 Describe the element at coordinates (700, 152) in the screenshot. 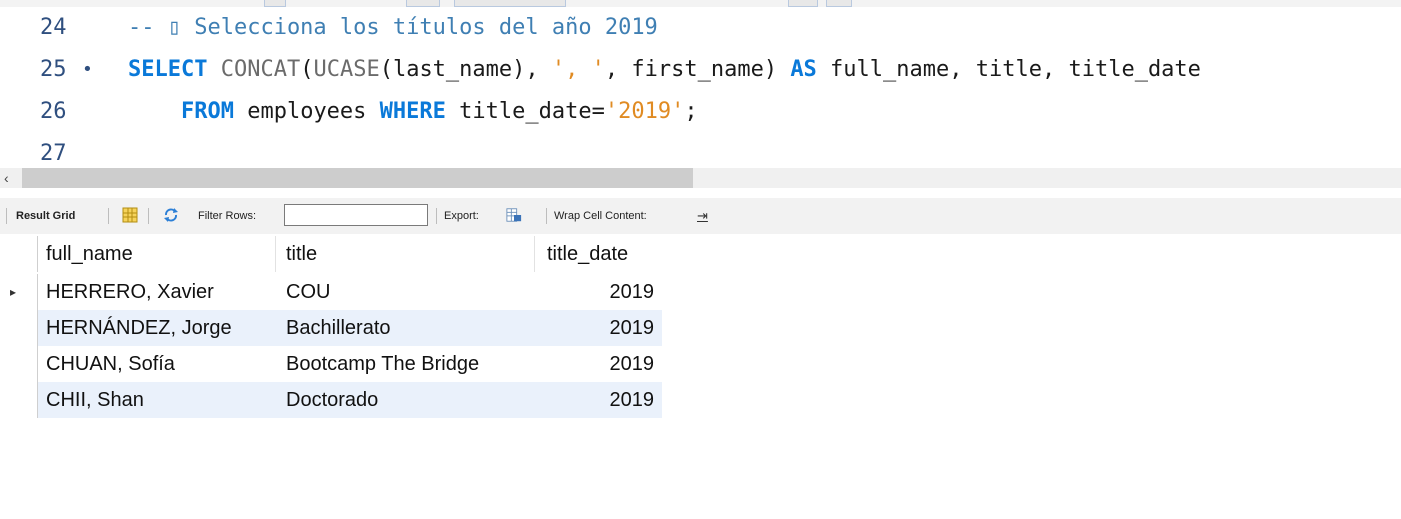

I see `editor-line: 27` at that location.